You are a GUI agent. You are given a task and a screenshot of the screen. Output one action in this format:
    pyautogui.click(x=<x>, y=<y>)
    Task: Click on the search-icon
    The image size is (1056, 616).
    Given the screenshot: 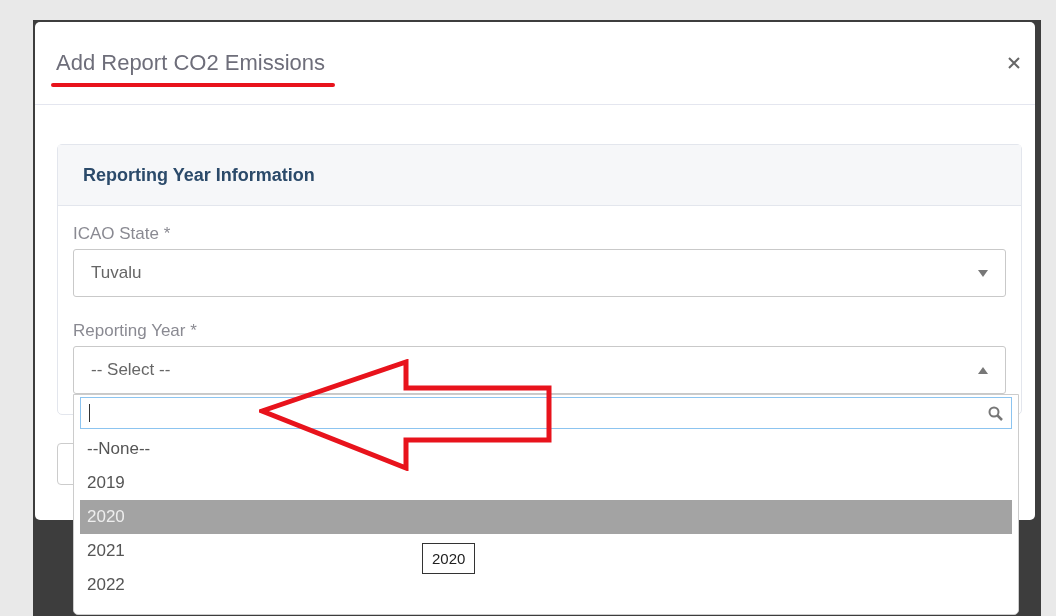 What is the action you would take?
    pyautogui.click(x=995, y=413)
    